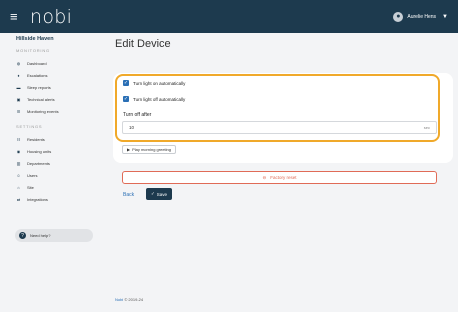 The width and height of the screenshot is (460, 312). Describe the element at coordinates (283, 177) in the screenshot. I see `factory-reset-label: Factory reset` at that location.